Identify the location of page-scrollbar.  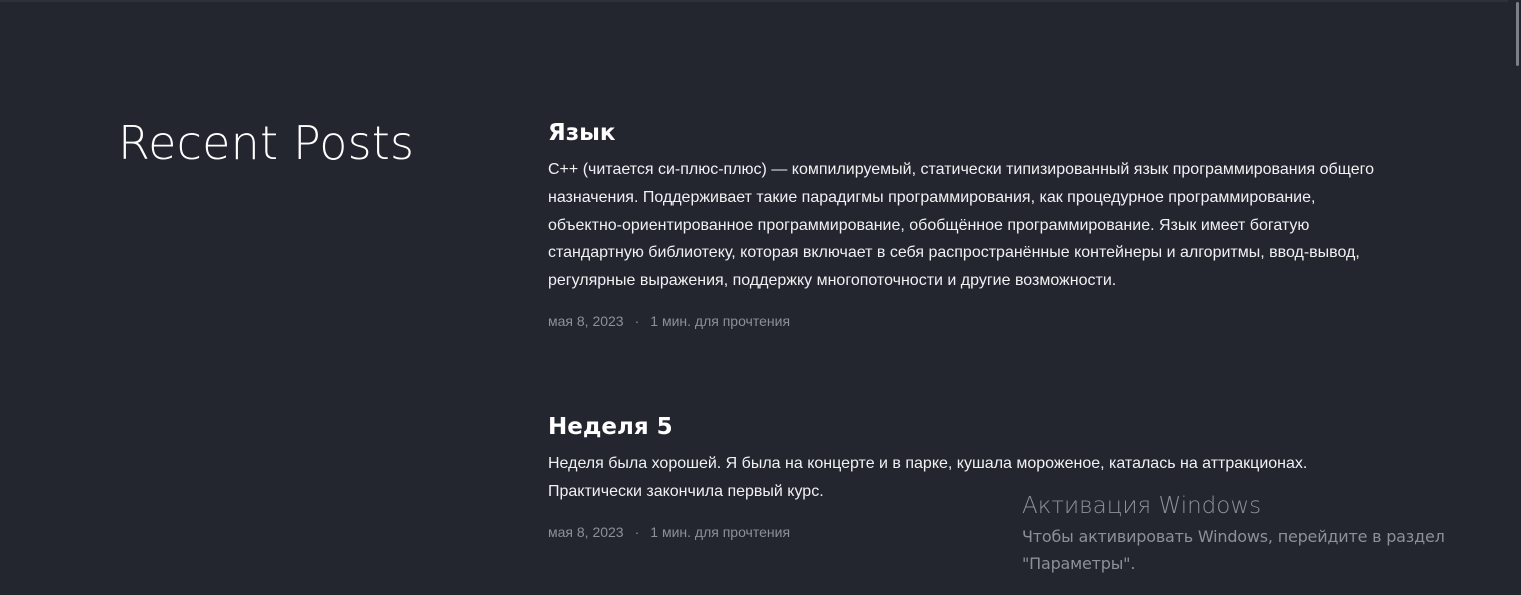
(1514, 297).